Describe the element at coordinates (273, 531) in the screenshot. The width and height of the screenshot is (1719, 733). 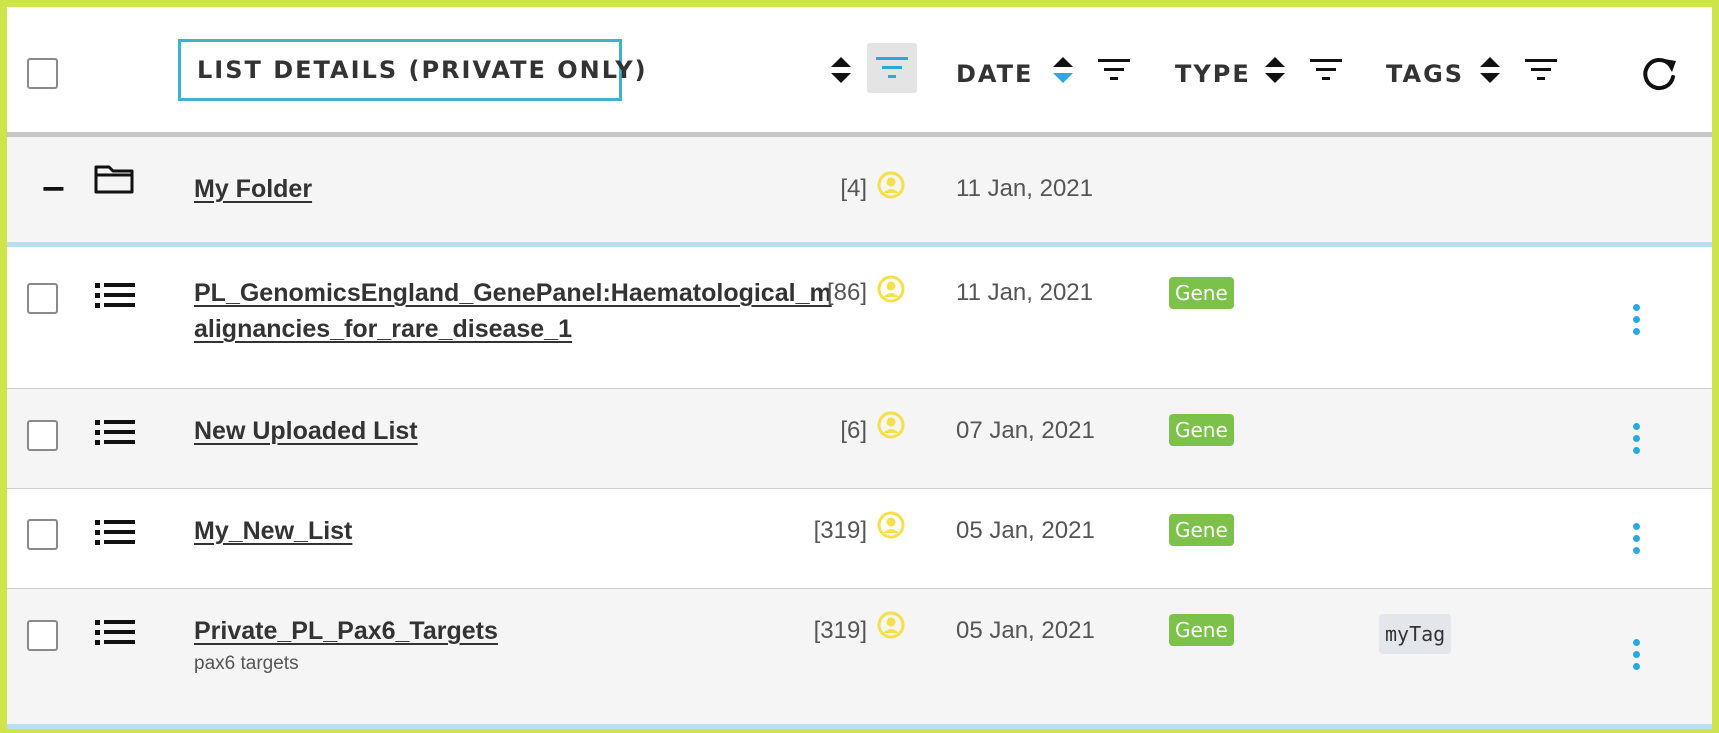
I see `list-name-link: My_New_List` at that location.